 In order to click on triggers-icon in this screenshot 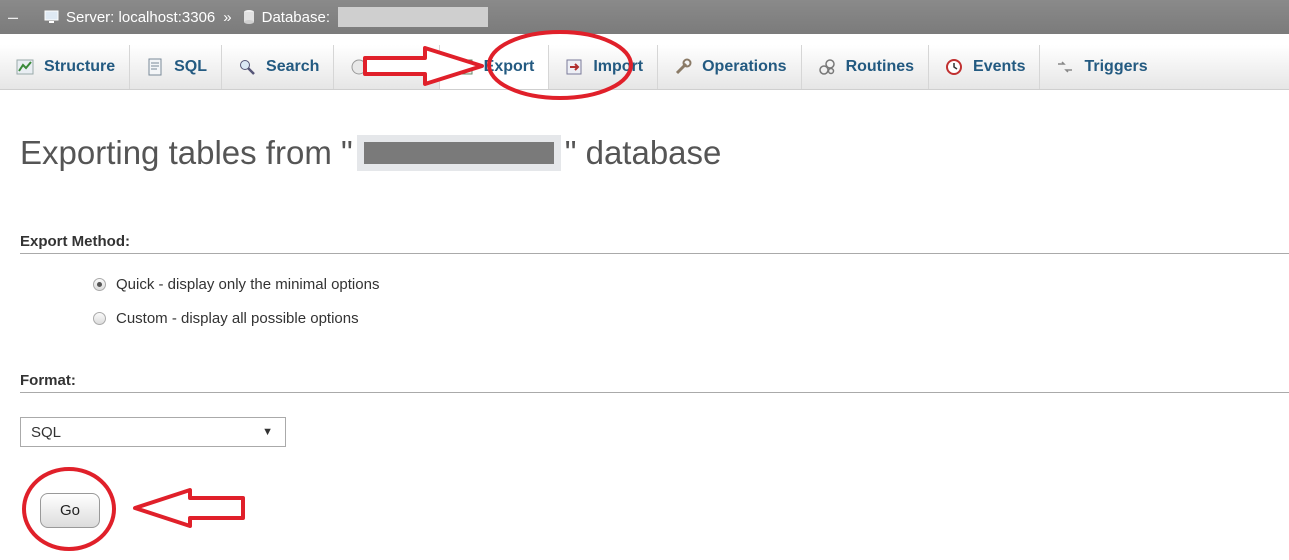, I will do `click(1065, 67)`.